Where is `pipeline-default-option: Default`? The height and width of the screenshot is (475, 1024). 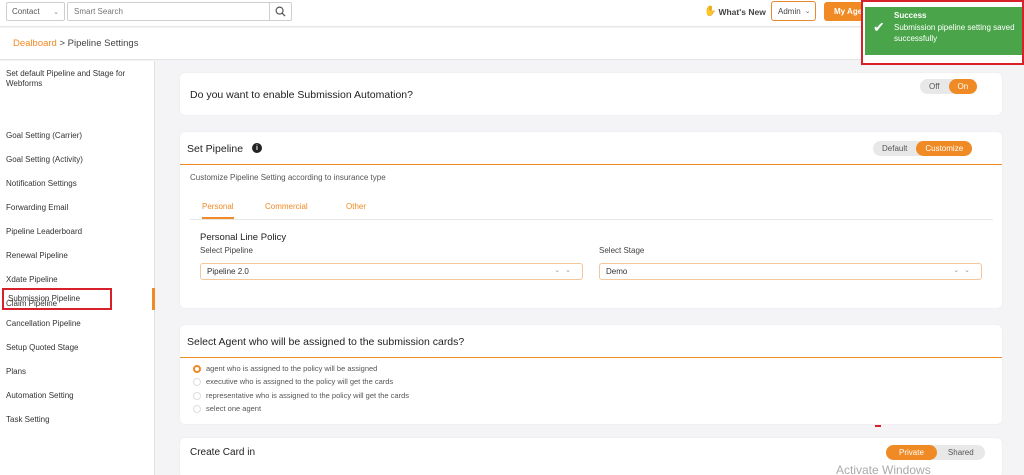 pipeline-default-option: Default is located at coordinates (894, 148).